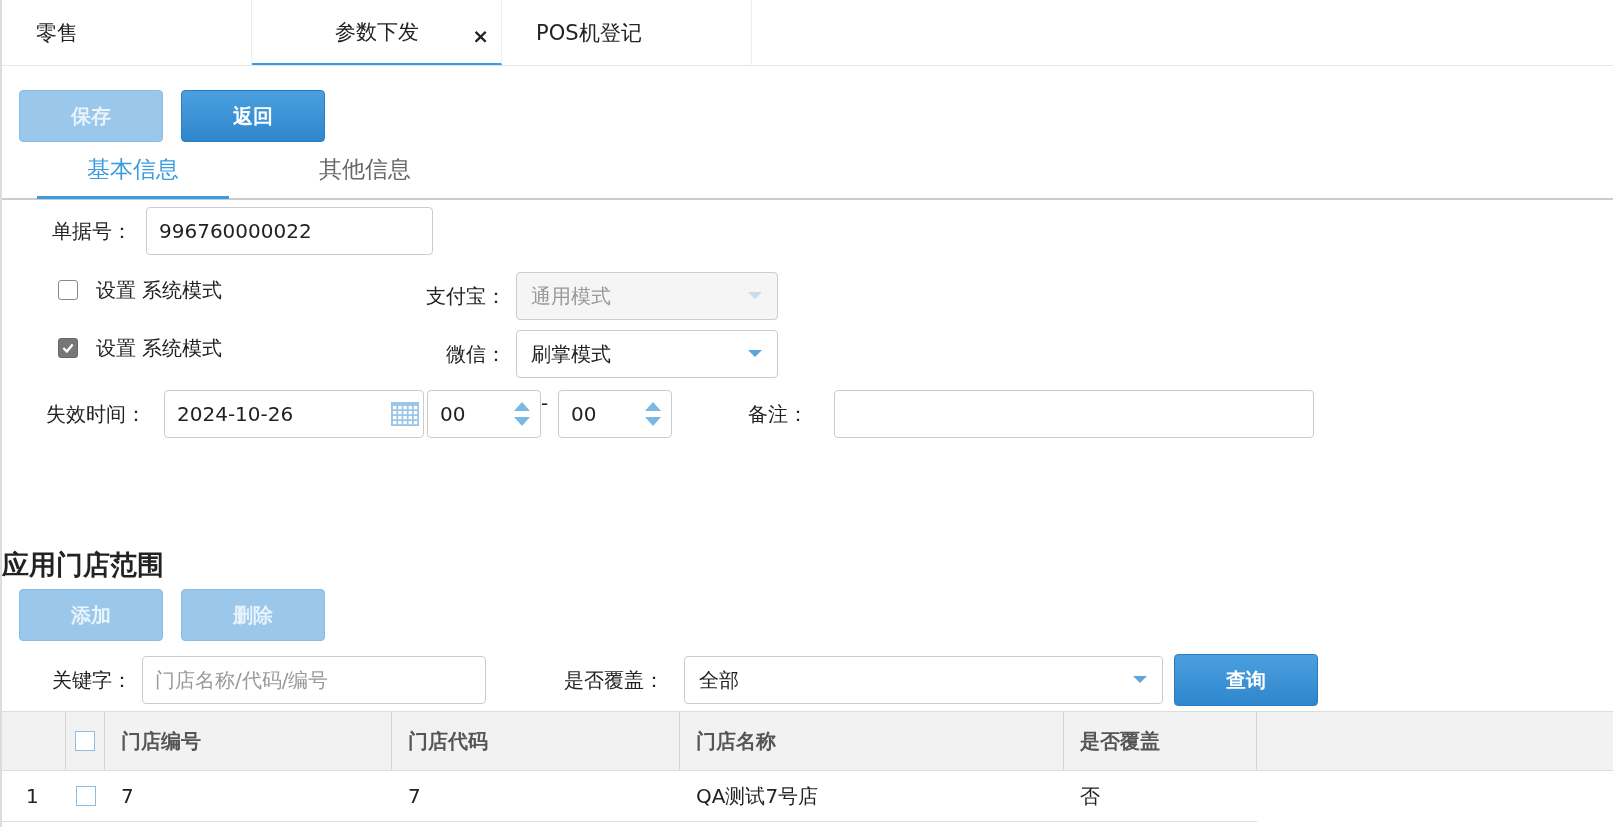  What do you see at coordinates (778, 414) in the screenshot?
I see `field-label: 备注：` at bounding box center [778, 414].